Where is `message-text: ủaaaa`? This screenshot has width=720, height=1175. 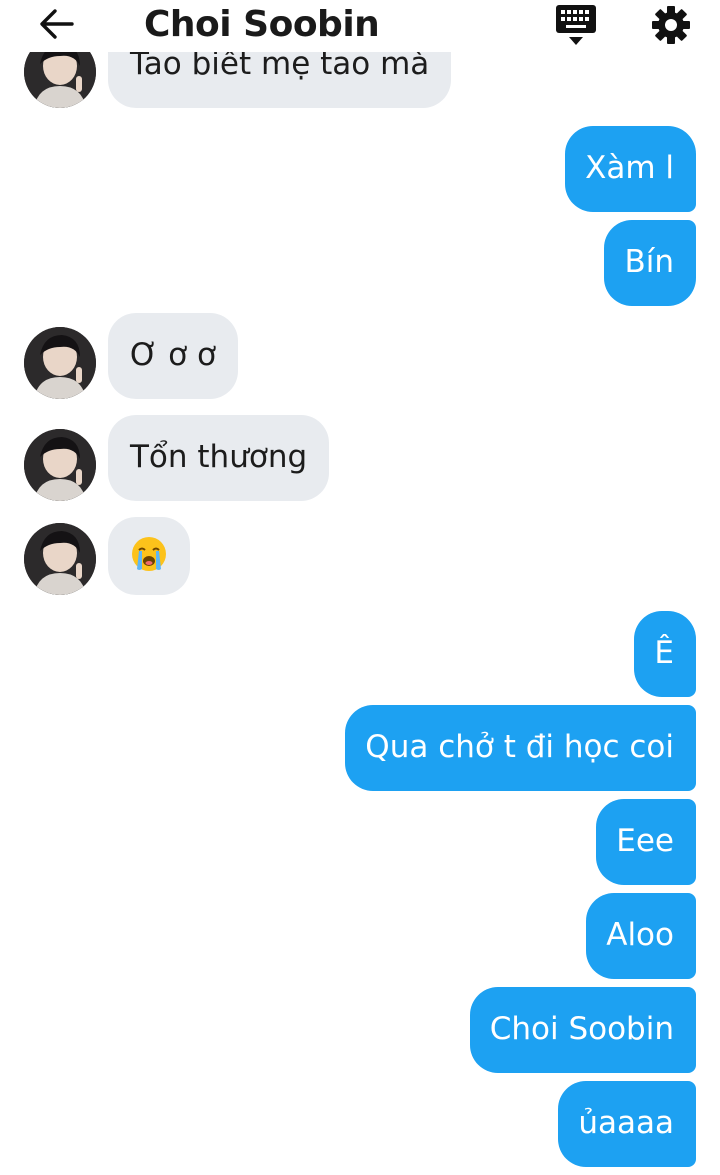 message-text: ủaaaa is located at coordinates (626, 1123).